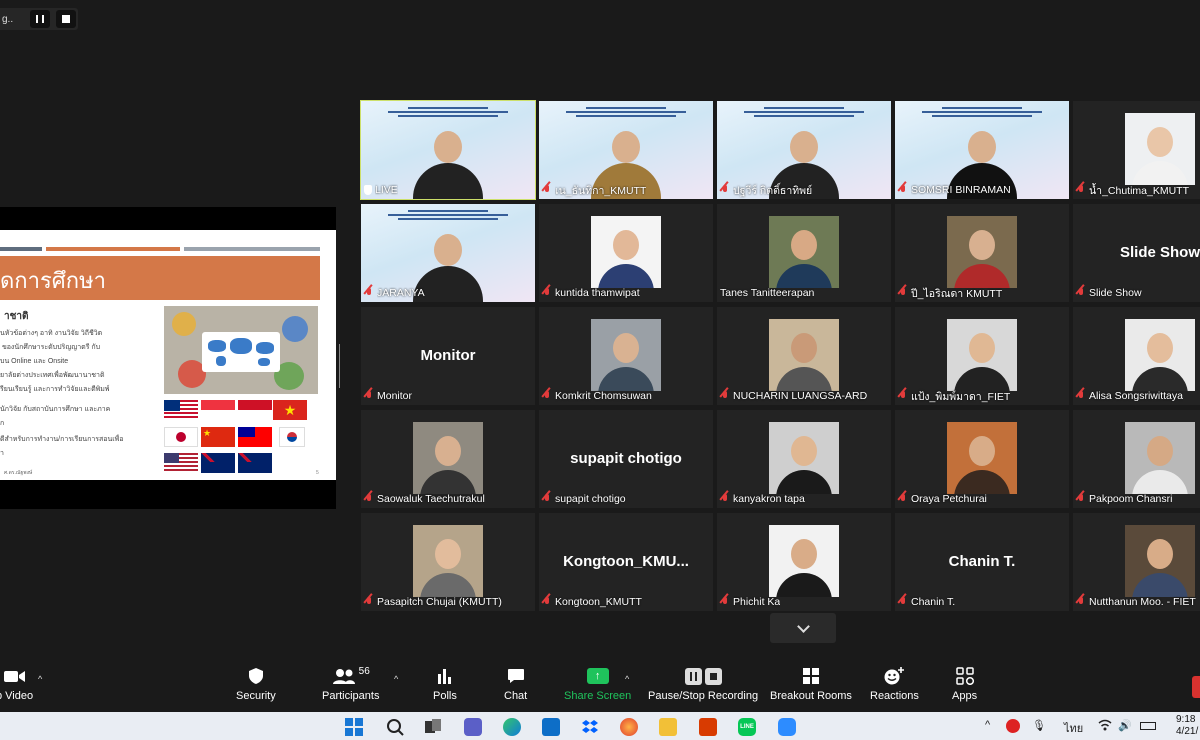 The height and width of the screenshot is (740, 1200). What do you see at coordinates (1125, 725) in the screenshot?
I see `speaker-icon: 🔊` at bounding box center [1125, 725].